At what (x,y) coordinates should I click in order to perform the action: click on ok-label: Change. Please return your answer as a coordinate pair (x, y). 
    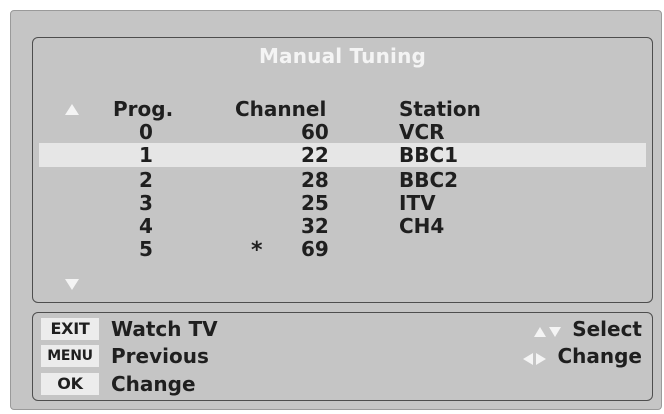
    Looking at the image, I should click on (153, 384).